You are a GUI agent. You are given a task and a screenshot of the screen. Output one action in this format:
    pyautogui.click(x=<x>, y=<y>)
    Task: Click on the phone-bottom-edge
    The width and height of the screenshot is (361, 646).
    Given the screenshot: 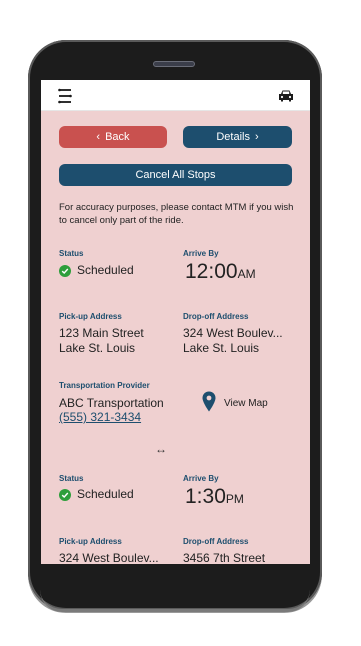 What is the action you would take?
    pyautogui.click(x=175, y=601)
    